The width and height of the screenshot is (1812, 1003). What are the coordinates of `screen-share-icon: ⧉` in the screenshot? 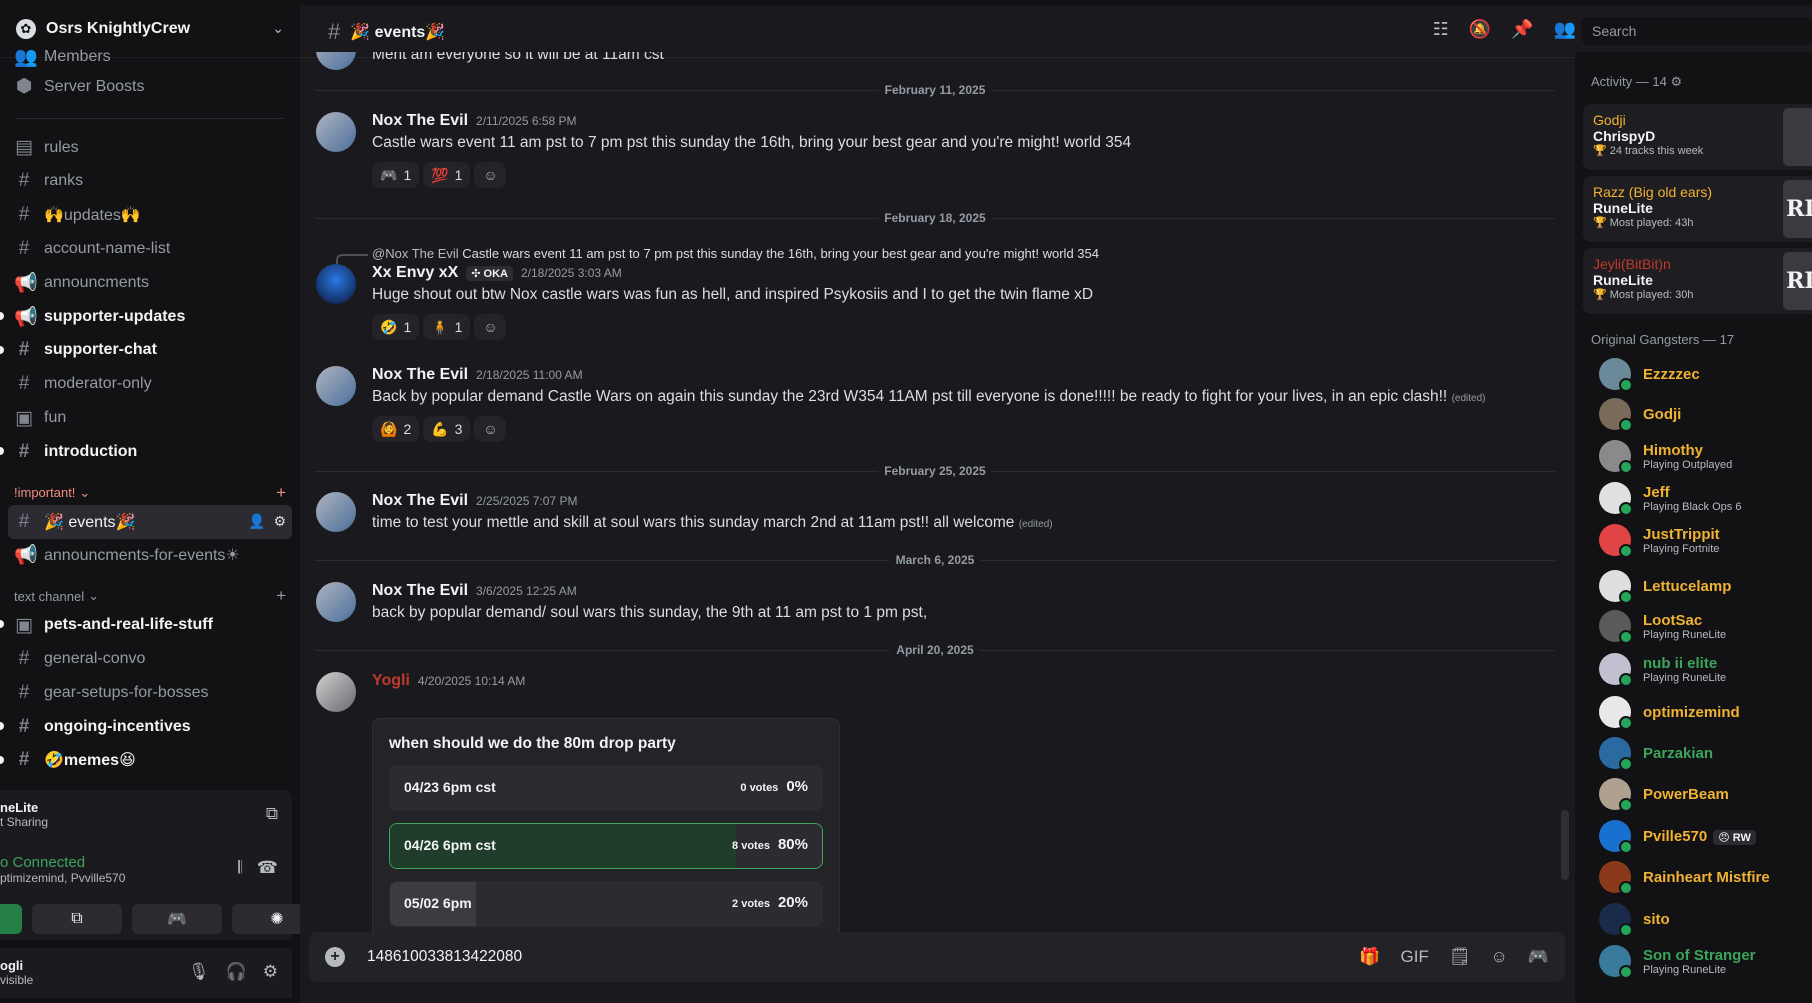 It's located at (272, 814).